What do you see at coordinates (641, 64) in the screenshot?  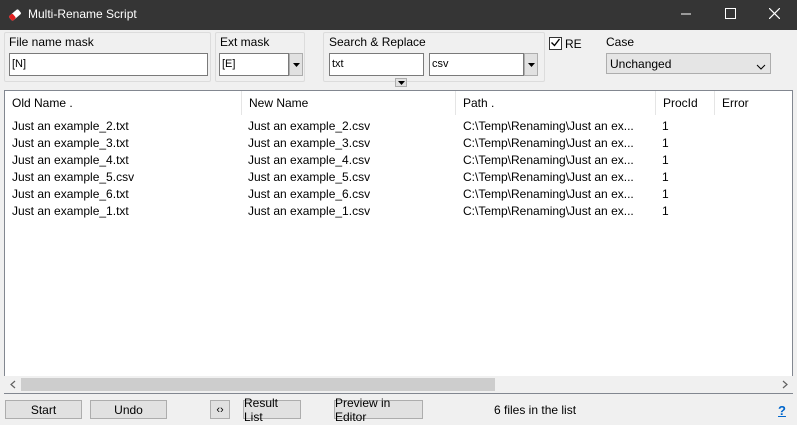 I see `case-selected-value: Unchanged` at bounding box center [641, 64].